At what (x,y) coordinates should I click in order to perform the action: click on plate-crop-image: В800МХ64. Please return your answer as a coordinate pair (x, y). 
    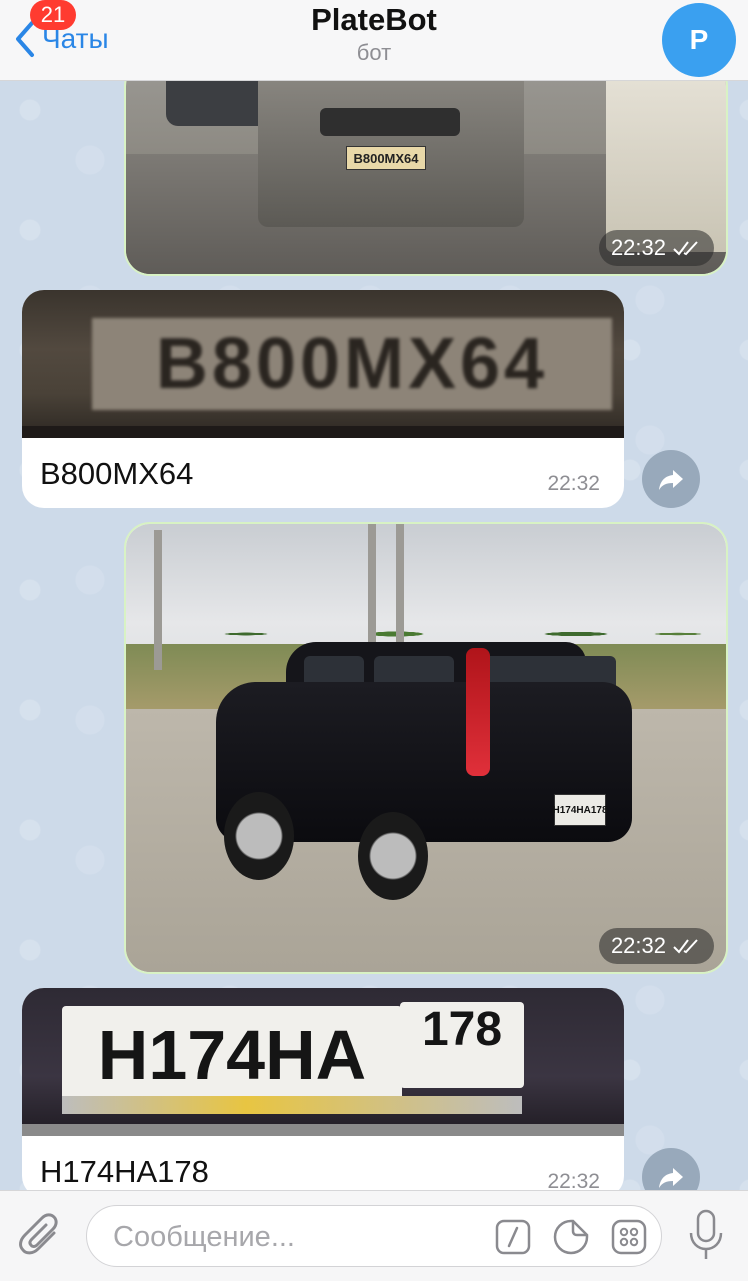
    Looking at the image, I should click on (323, 364).